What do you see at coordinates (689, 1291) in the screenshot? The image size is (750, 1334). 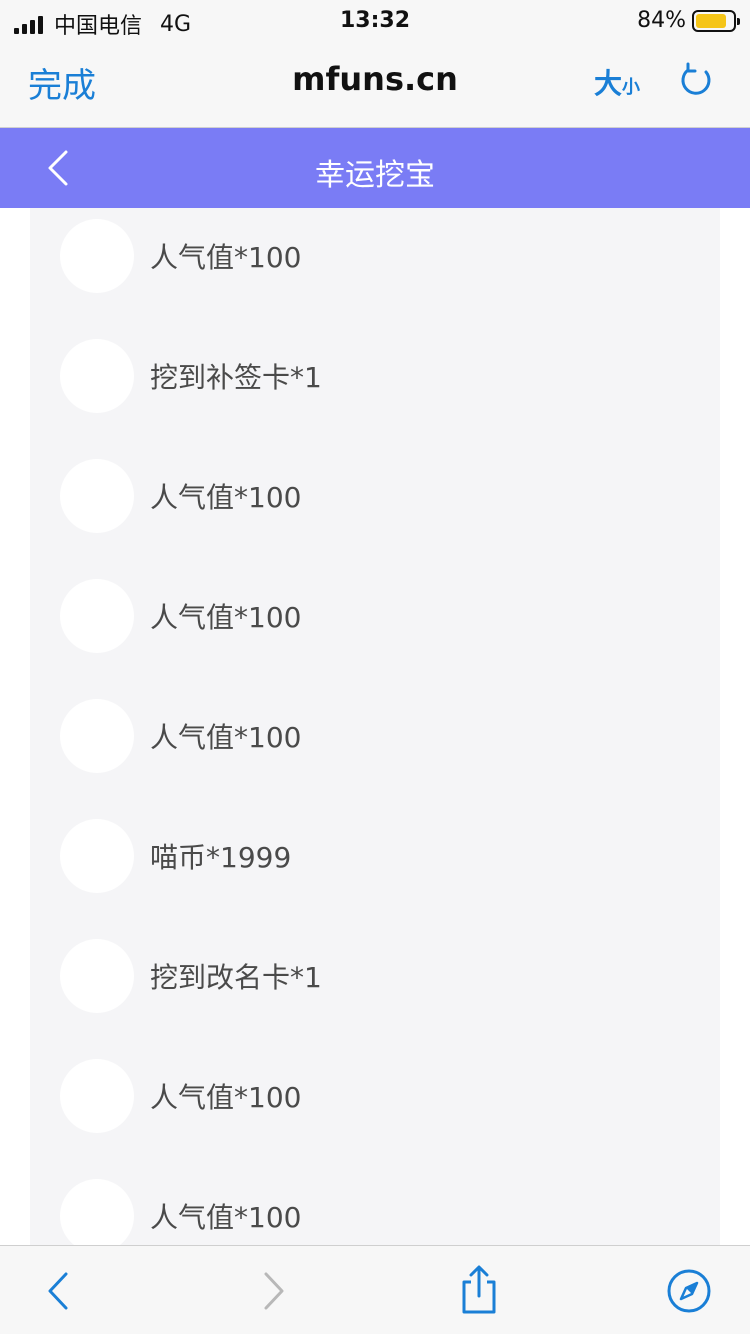 I see `compass-icon` at bounding box center [689, 1291].